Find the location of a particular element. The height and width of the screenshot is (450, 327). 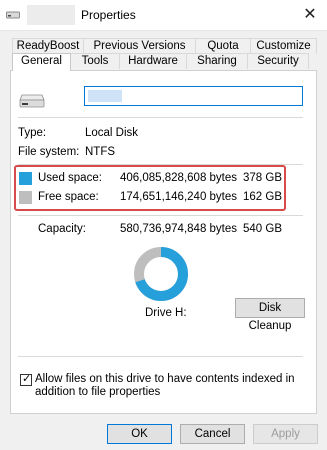

tab-previous-versions: Previous Versions is located at coordinates (139, 46).